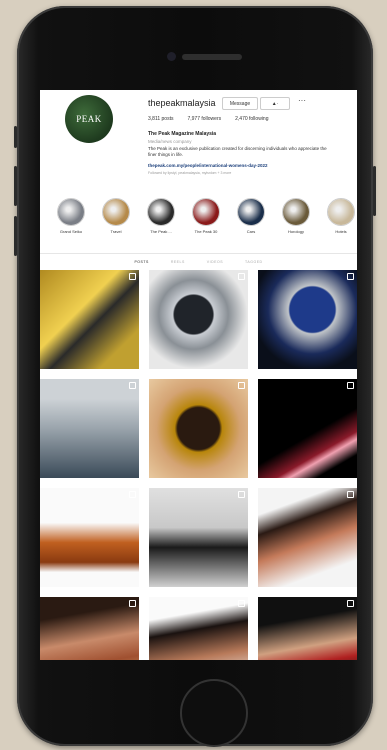  I want to click on tab-videos: VIDEOS, so click(215, 262).